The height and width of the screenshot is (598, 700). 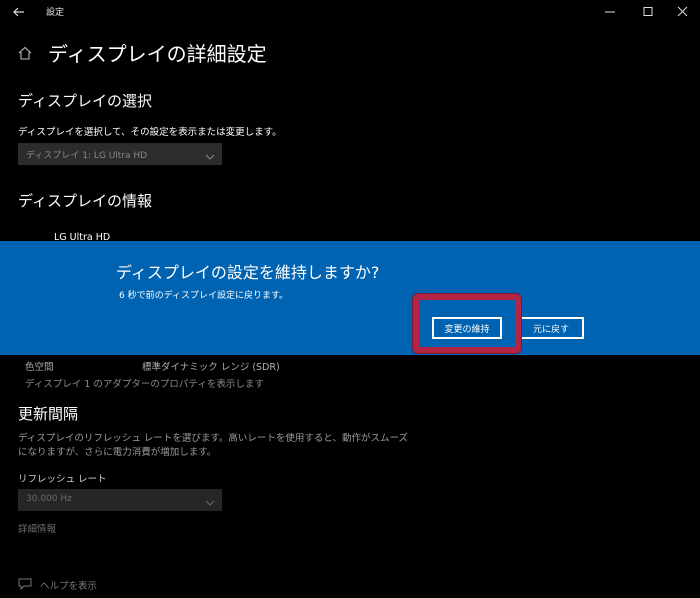 I want to click on color-space-label: 色空間, so click(x=39, y=367).